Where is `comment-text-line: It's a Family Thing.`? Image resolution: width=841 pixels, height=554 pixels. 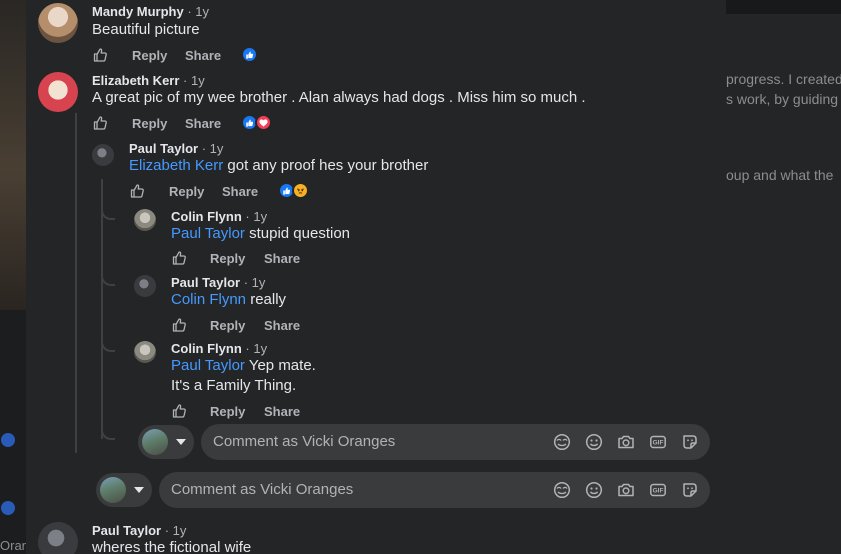
comment-text-line: It's a Family Thing. is located at coordinates (234, 385).